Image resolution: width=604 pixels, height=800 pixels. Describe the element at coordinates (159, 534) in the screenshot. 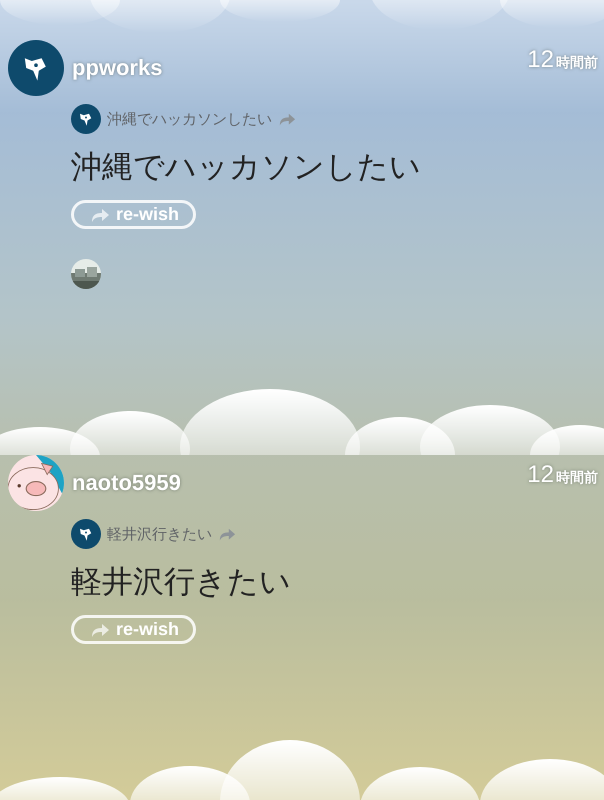

I see `source-wish-title: 軽井沢行きたい` at that location.